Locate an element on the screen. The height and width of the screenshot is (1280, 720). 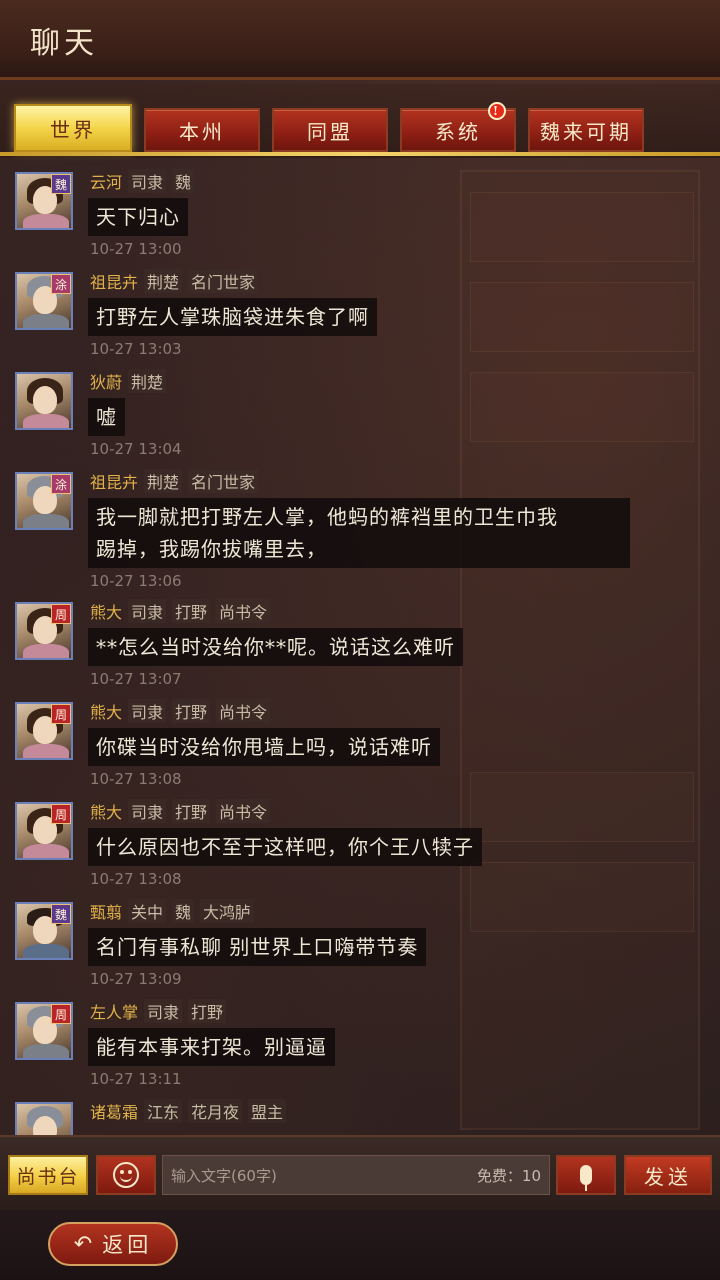
chat-message: 狄蔚 荆楚 嘘 10-27 13:04 is located at coordinates (360, 414).